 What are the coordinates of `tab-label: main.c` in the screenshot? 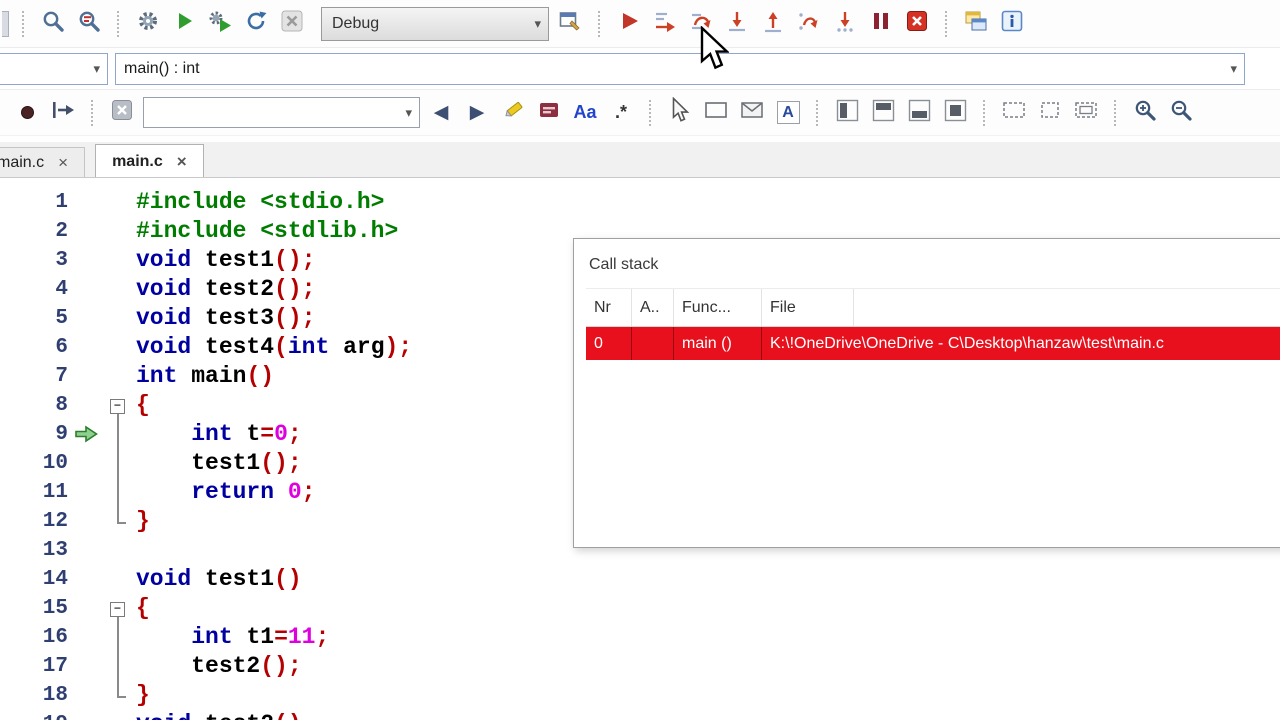 It's located at (22, 162).